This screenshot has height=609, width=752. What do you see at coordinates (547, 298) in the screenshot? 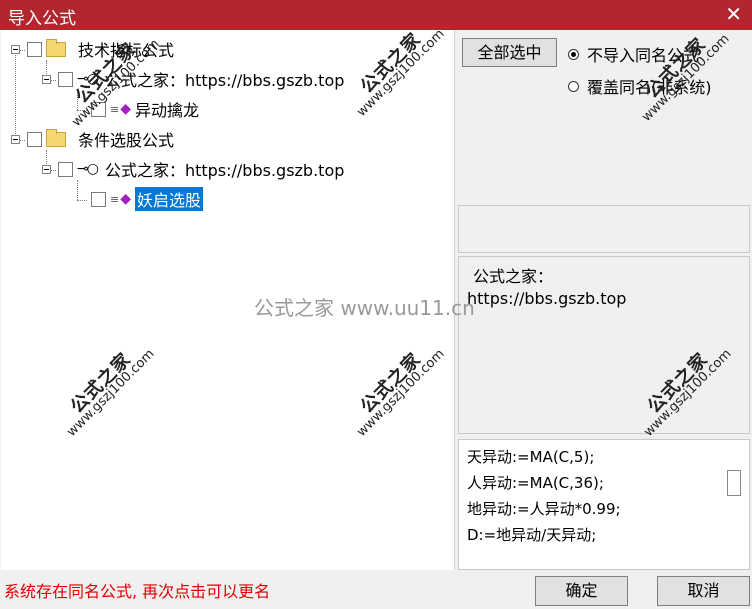
I see `description-line-2: https://bbs.gszb.top` at bounding box center [547, 298].